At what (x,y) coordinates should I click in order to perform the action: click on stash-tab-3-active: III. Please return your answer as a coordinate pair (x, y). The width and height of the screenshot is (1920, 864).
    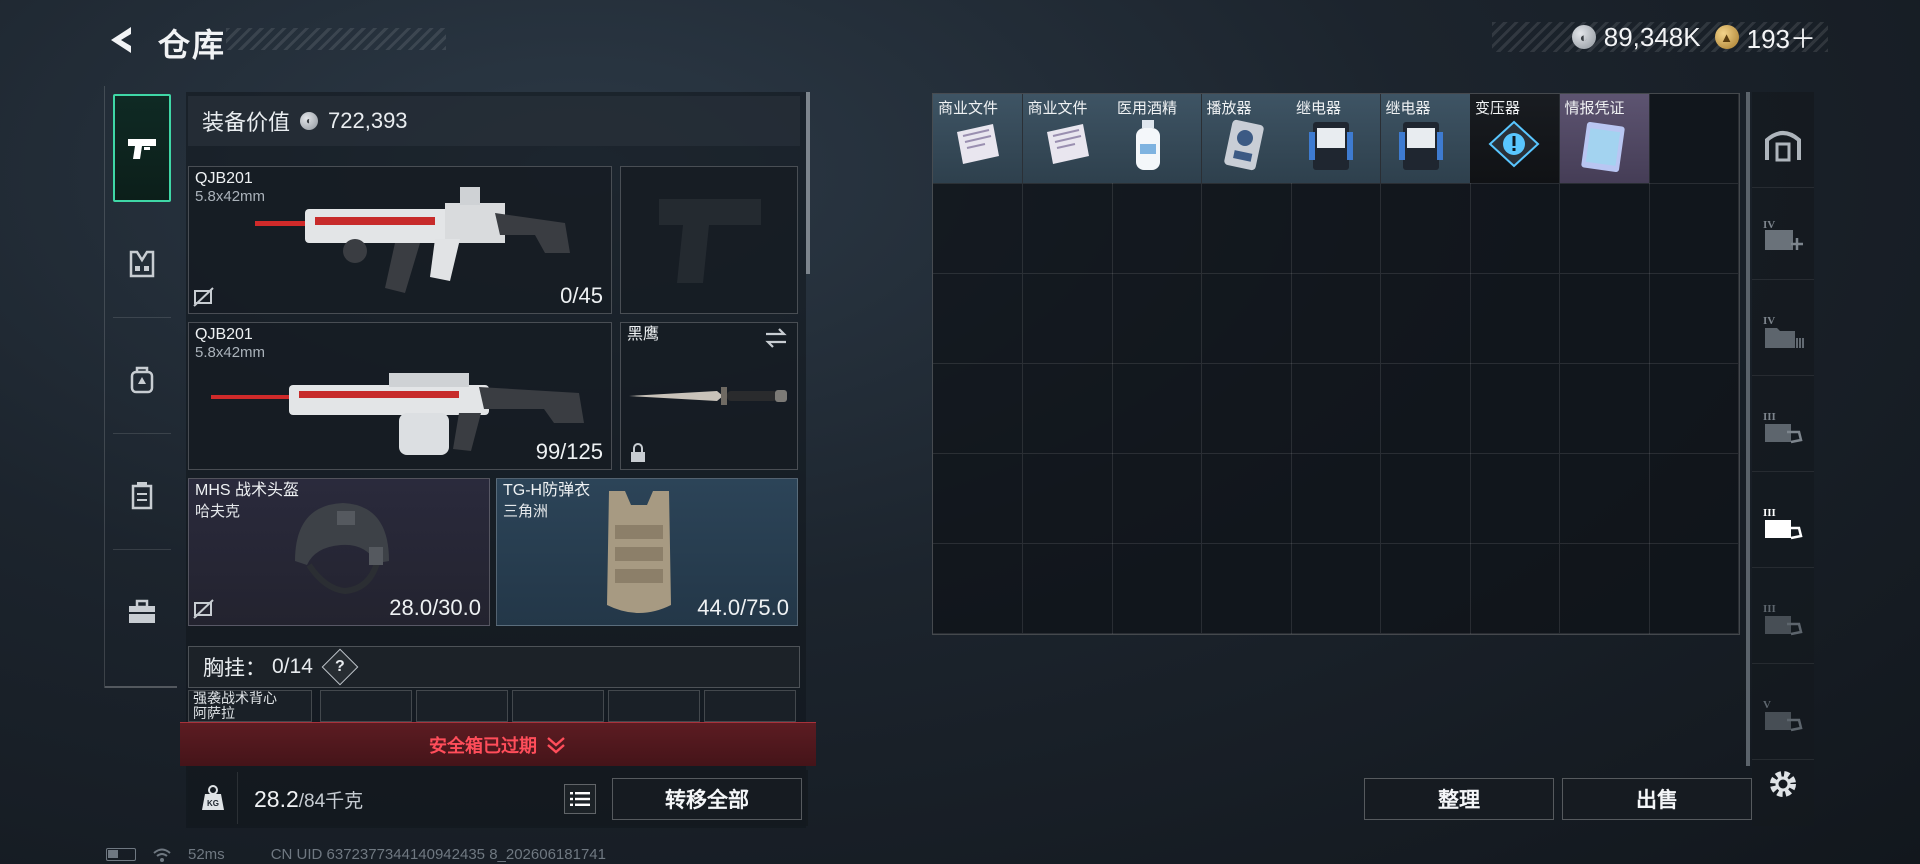
    Looking at the image, I should click on (1783, 524).